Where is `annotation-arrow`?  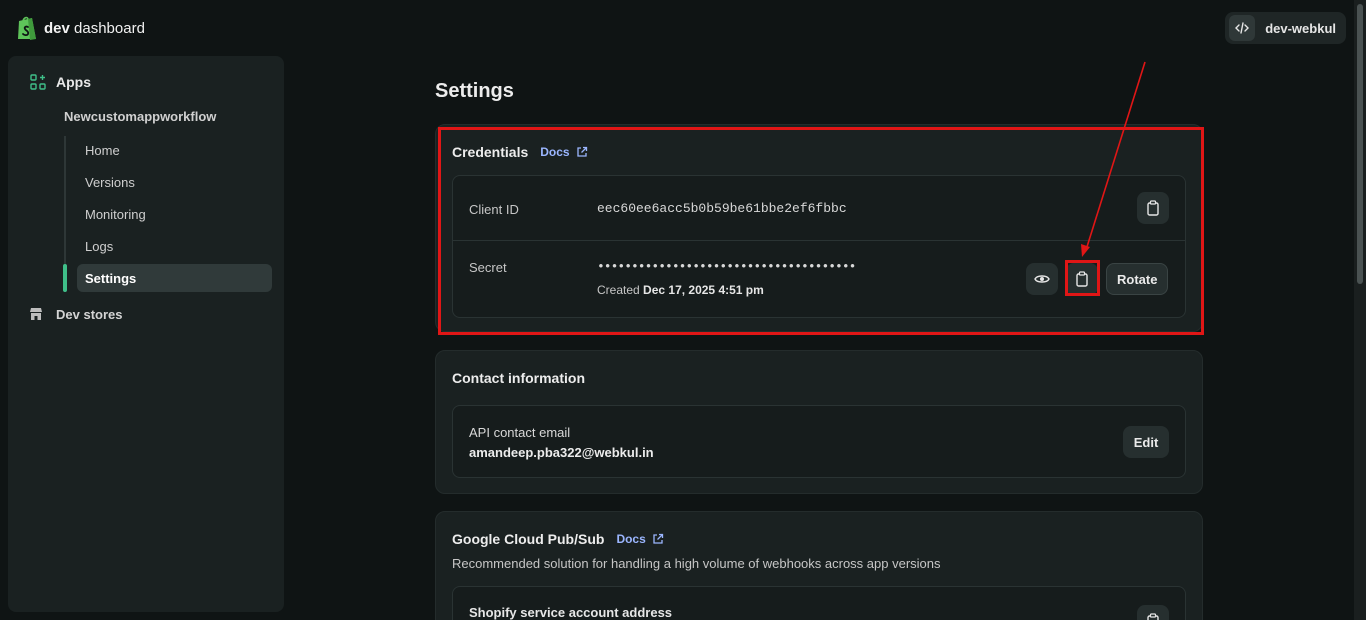
annotation-arrow is located at coordinates (1113, 159).